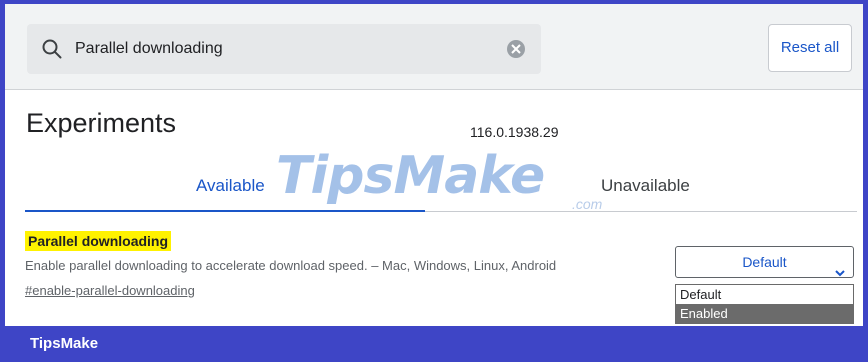 The width and height of the screenshot is (868, 362). I want to click on watermark-logo: TipsMake, so click(410, 176).